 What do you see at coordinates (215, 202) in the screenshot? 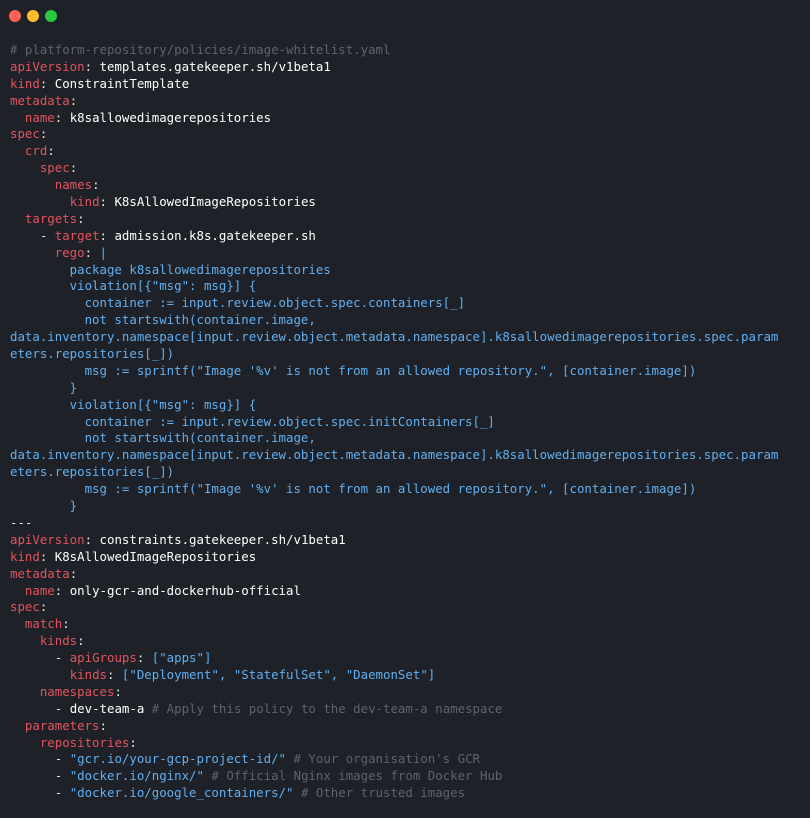
I see `code-token: K8sAllowedImageRepositories` at bounding box center [215, 202].